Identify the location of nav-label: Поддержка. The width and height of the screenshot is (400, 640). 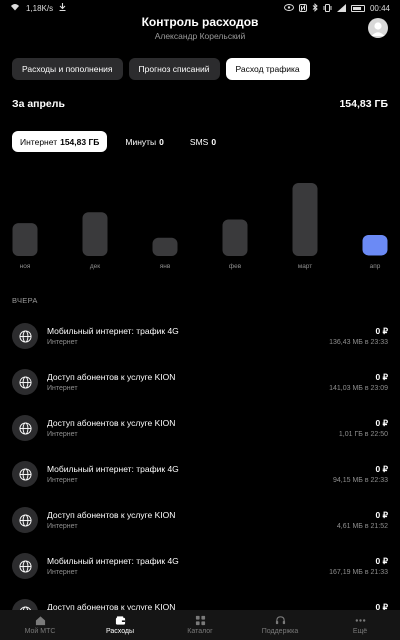
(280, 631).